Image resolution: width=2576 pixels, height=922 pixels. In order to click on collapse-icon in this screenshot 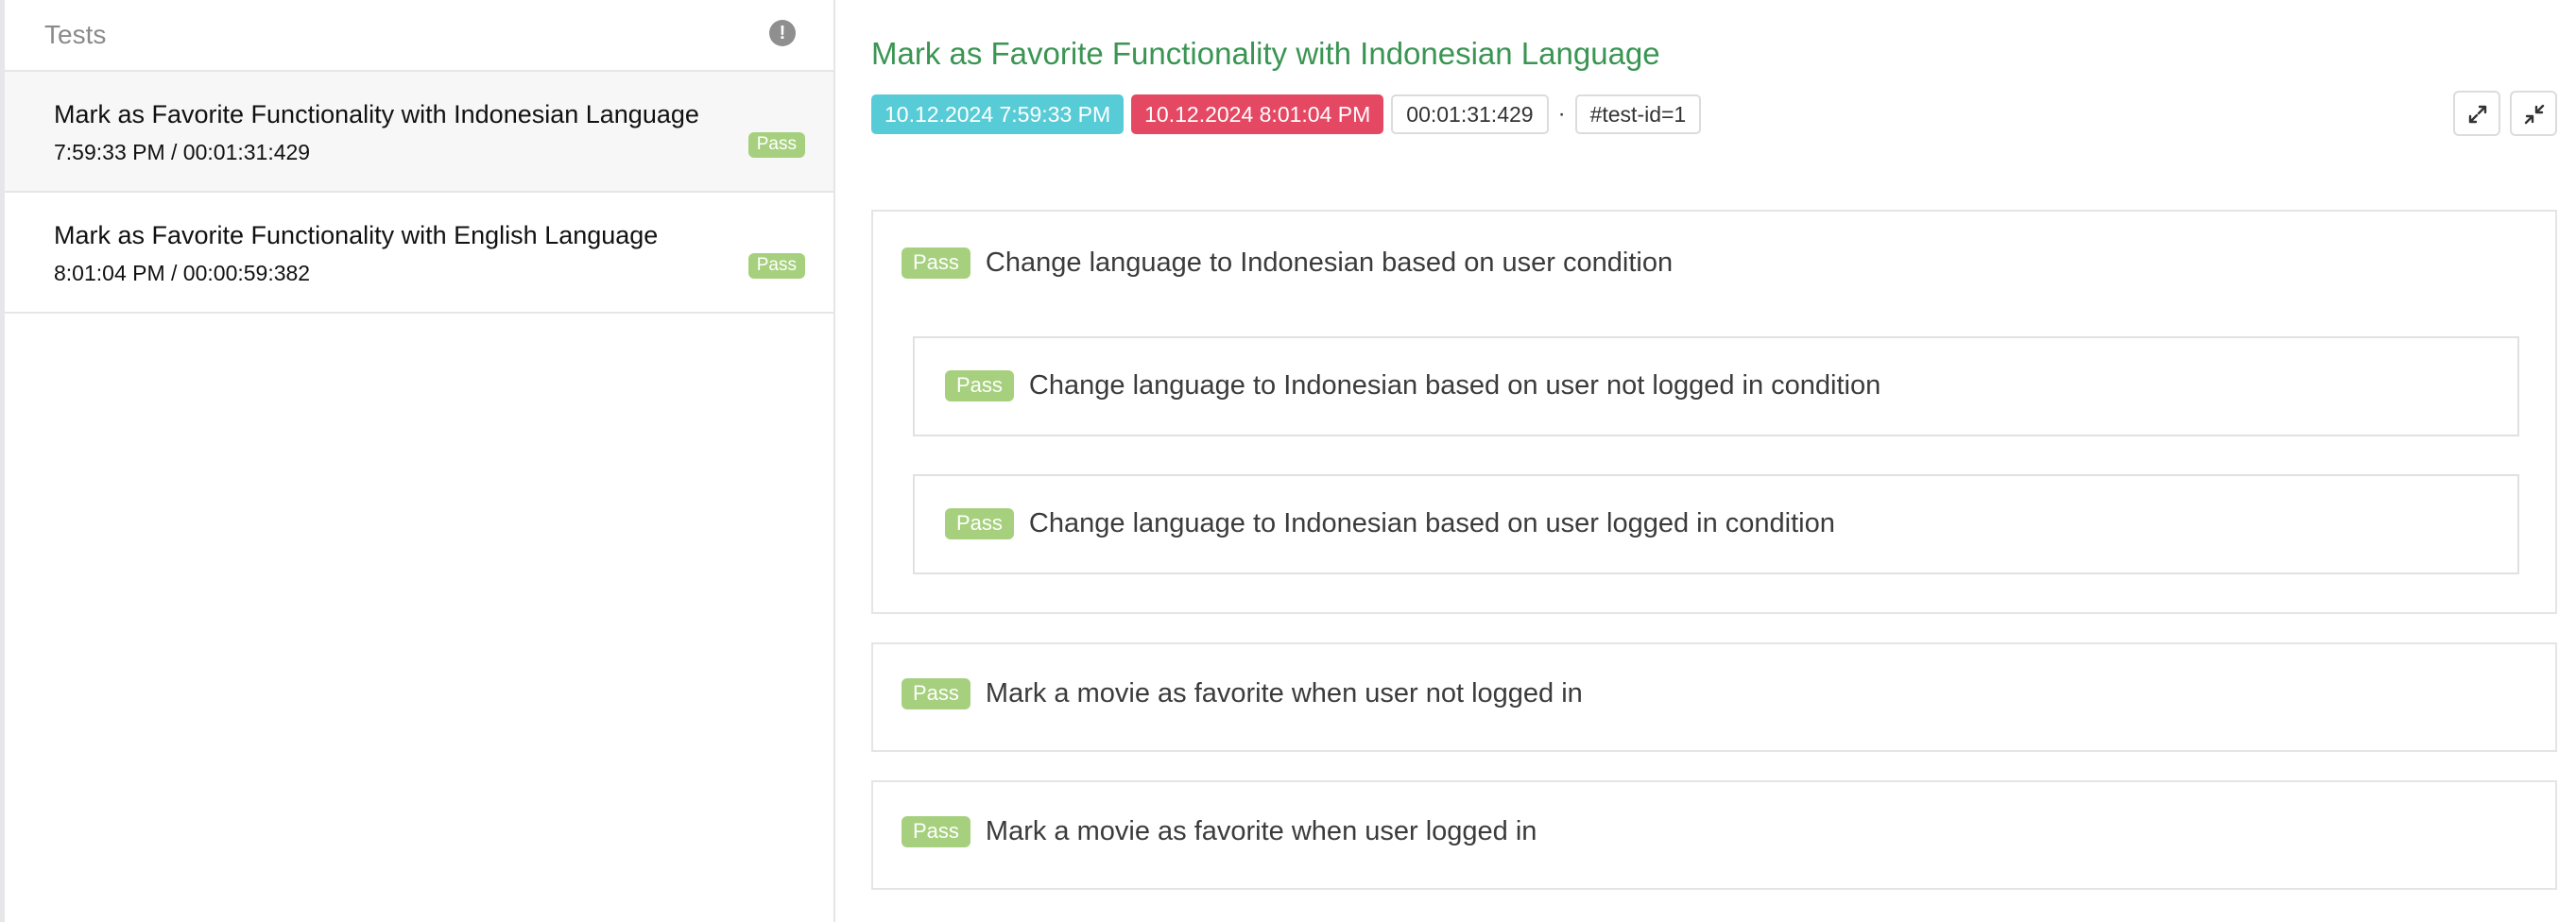, I will do `click(2534, 115)`.